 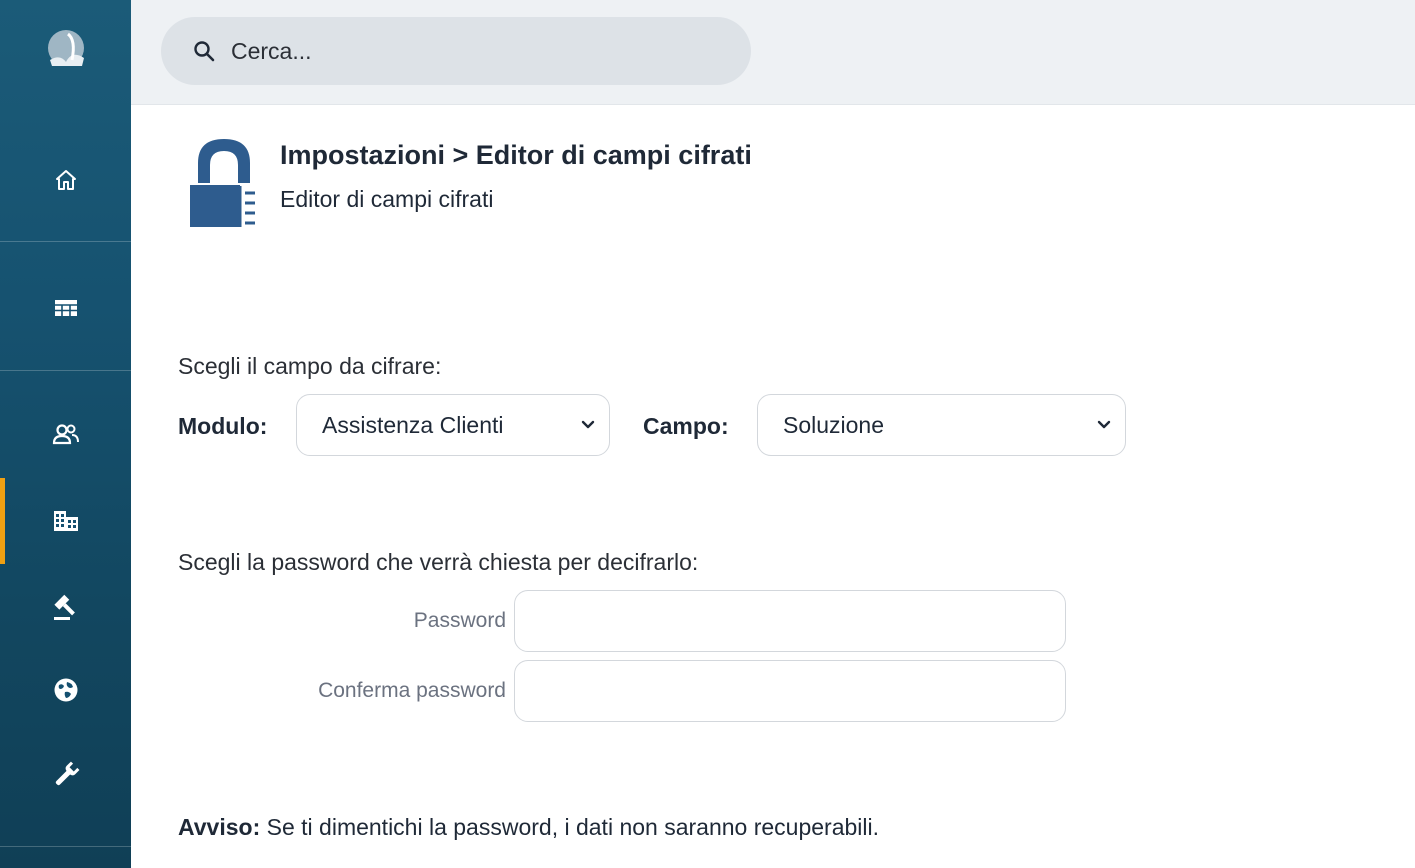 I want to click on page-title: Impostazioni > Editor di campi cifrati, so click(x=516, y=155).